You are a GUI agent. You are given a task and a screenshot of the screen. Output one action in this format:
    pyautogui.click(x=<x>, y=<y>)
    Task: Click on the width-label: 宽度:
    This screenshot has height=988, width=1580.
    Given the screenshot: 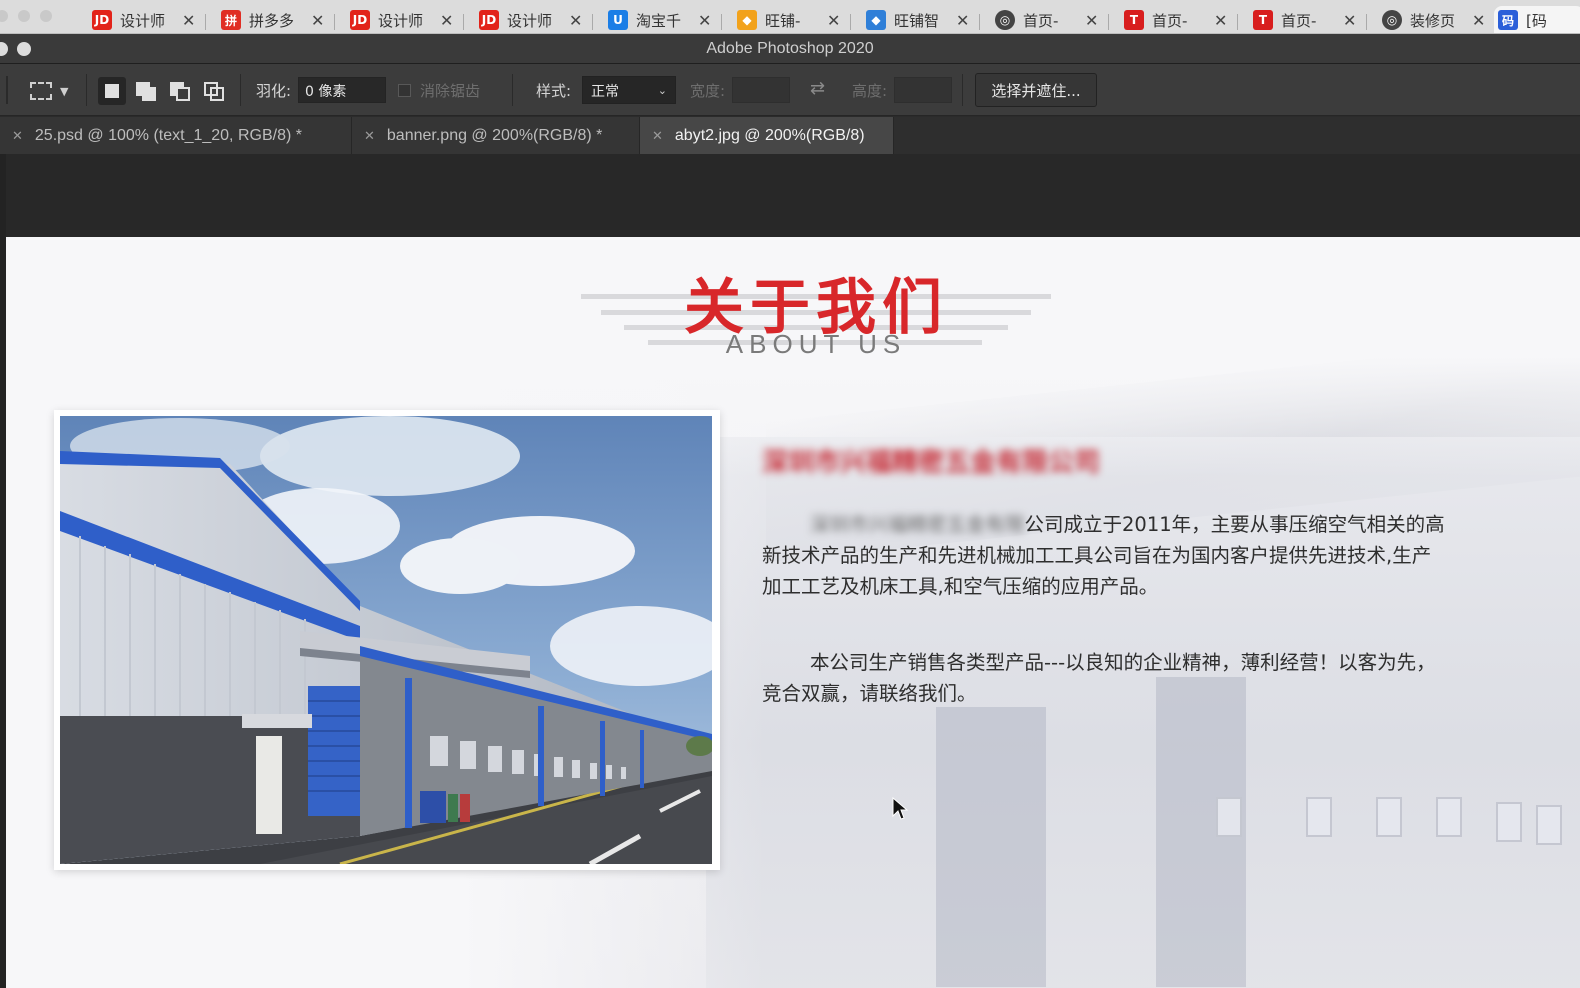 What is the action you would take?
    pyautogui.click(x=708, y=91)
    